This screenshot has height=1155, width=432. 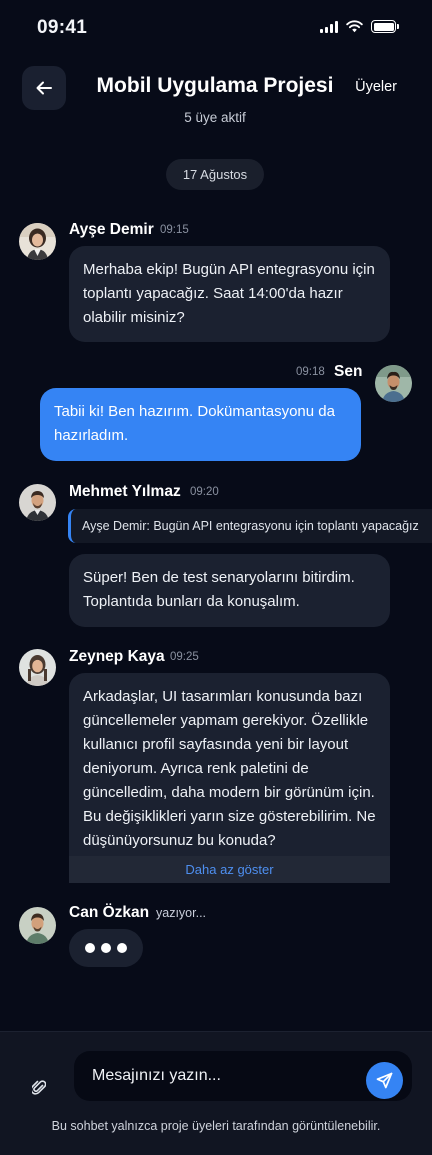 I want to click on battery-icon, so click(x=385, y=26).